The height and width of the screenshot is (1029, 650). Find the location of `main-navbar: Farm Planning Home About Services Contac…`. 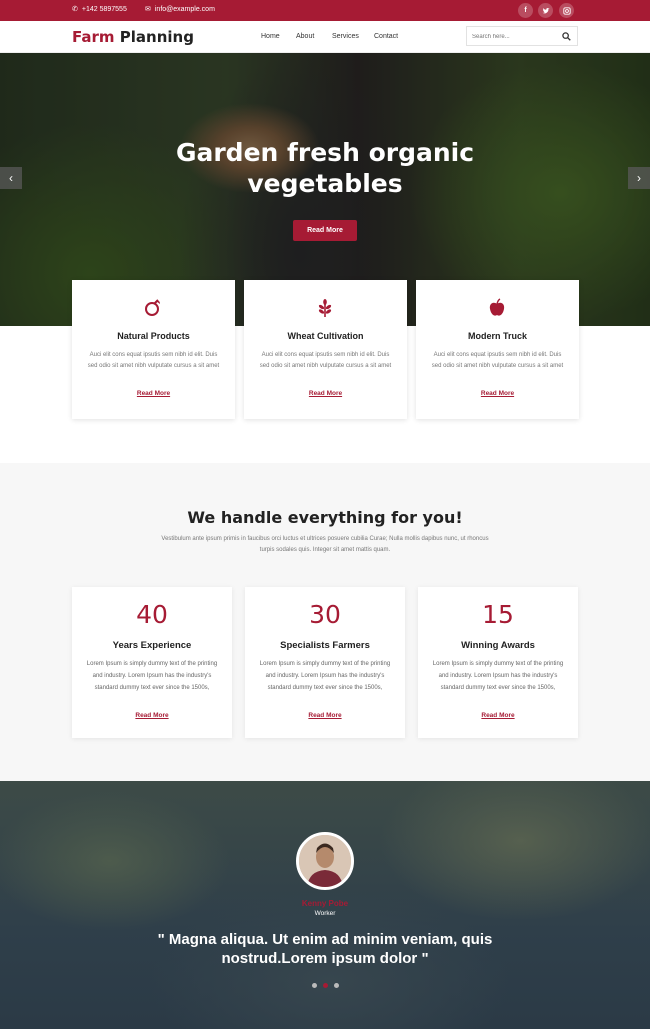

main-navbar: Farm Planning Home About Services Contac… is located at coordinates (325, 37).